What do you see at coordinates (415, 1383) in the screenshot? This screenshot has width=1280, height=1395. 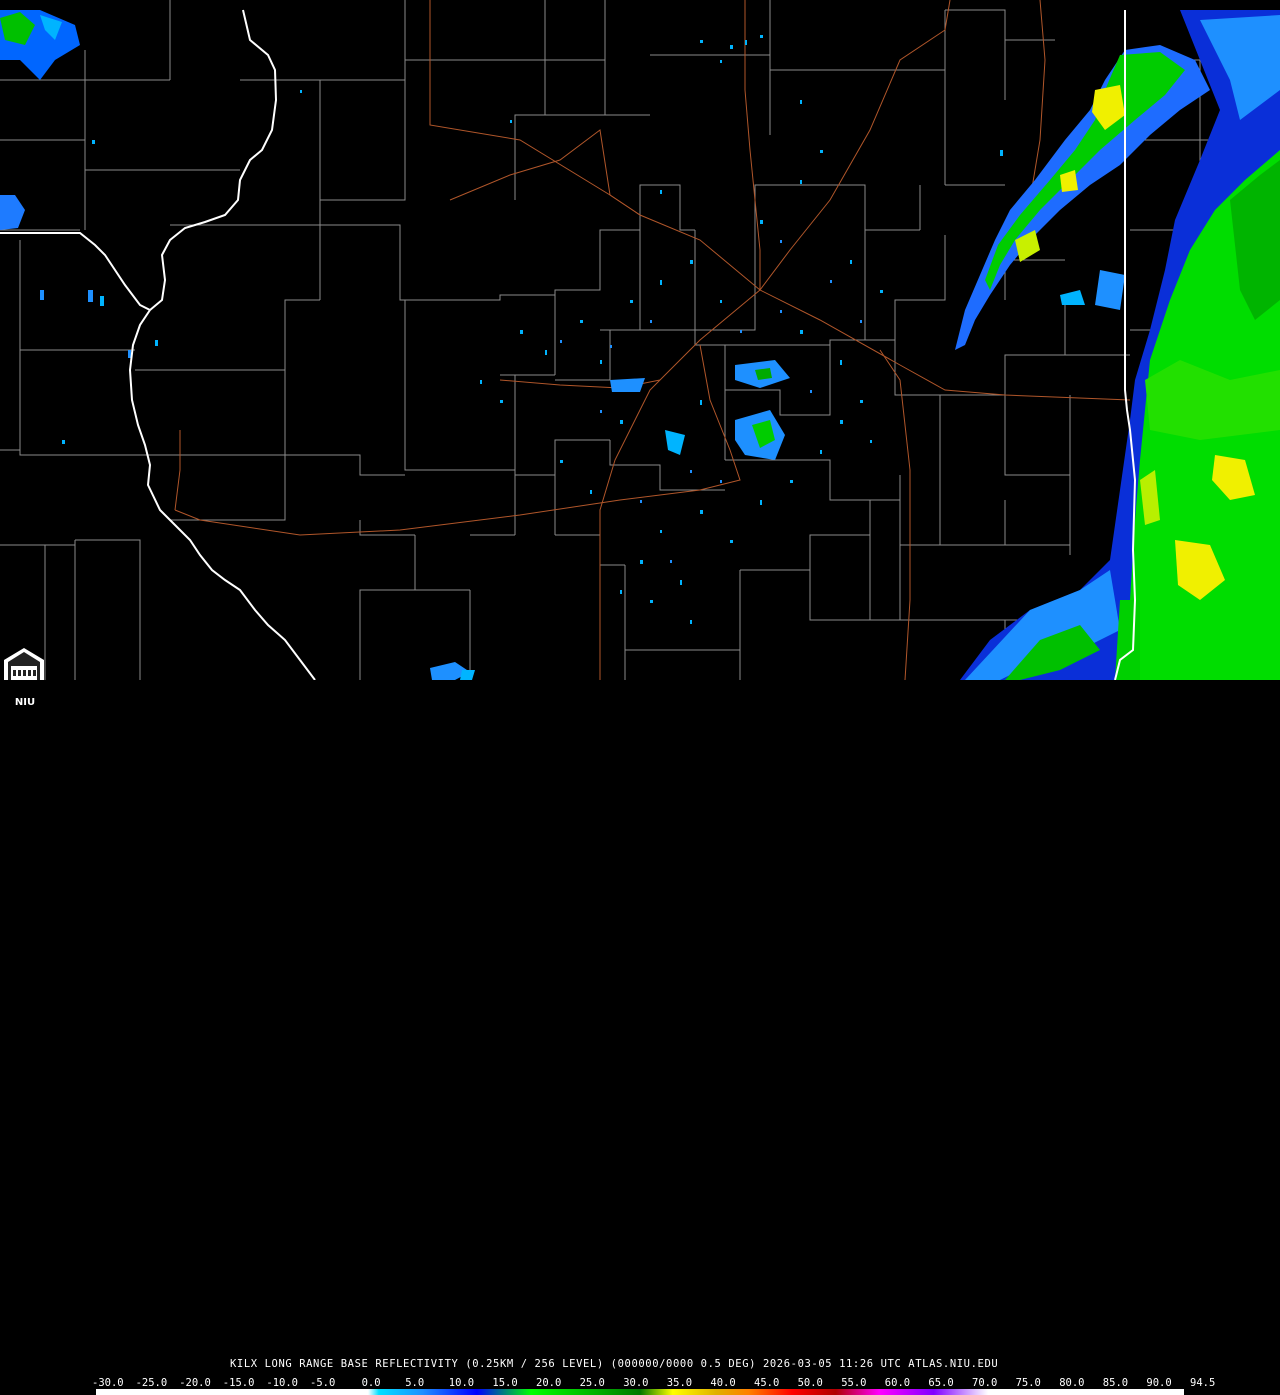 I see `scale-tick-label: 5.0` at bounding box center [415, 1383].